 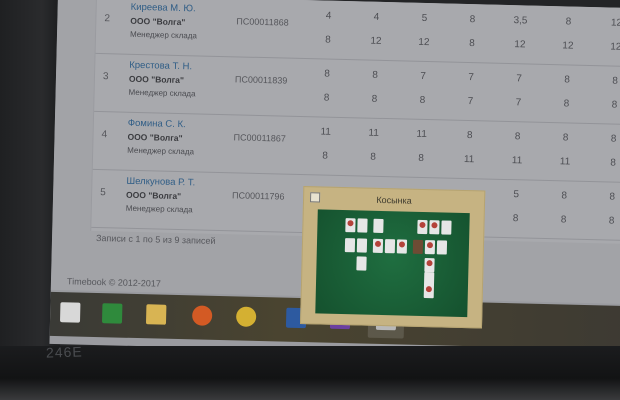 I want to click on chrome-icon, so click(x=246, y=316).